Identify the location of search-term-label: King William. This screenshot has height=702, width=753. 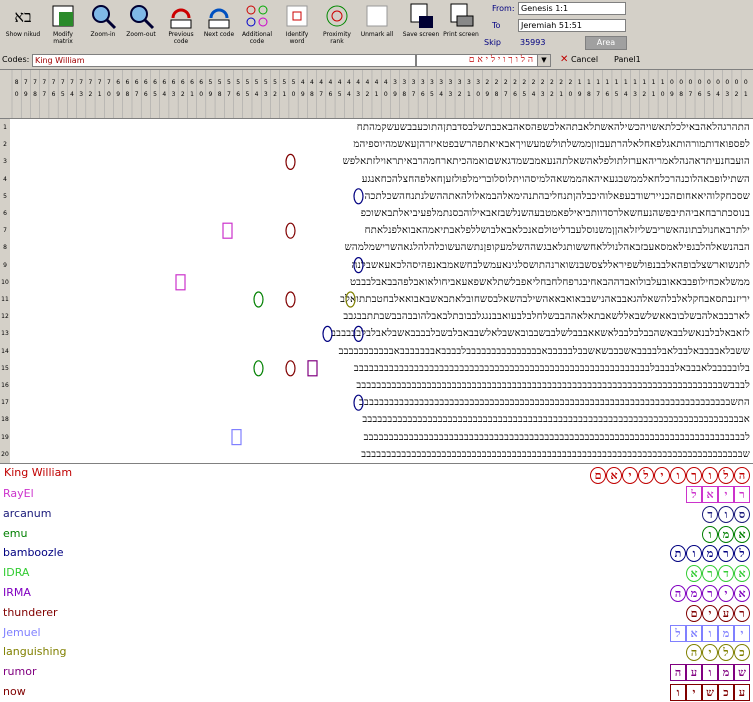
(38, 472).